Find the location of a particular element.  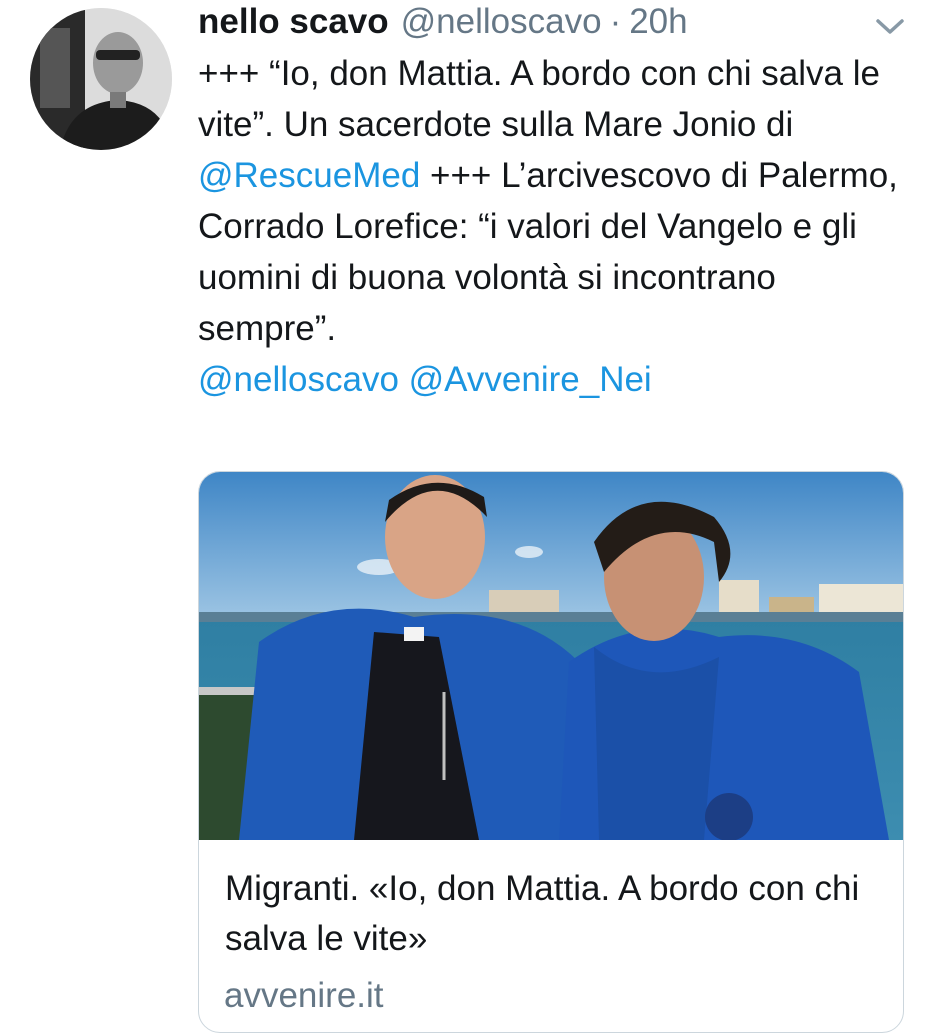

tweet-menu-button is located at coordinates (890, 26).